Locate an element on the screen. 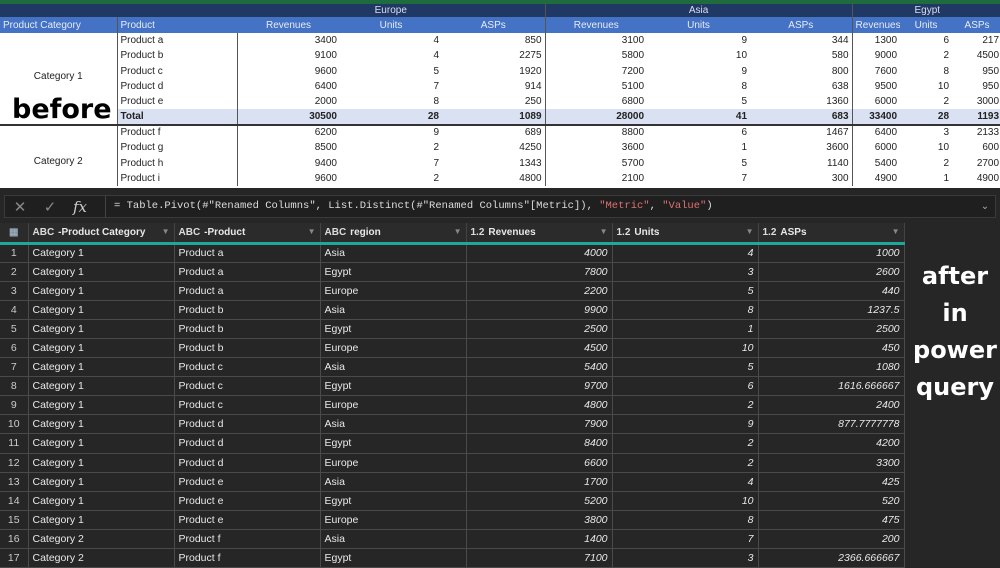 This screenshot has width=1000, height=568. column-header: 1.2 Units ▼ is located at coordinates (685, 234).